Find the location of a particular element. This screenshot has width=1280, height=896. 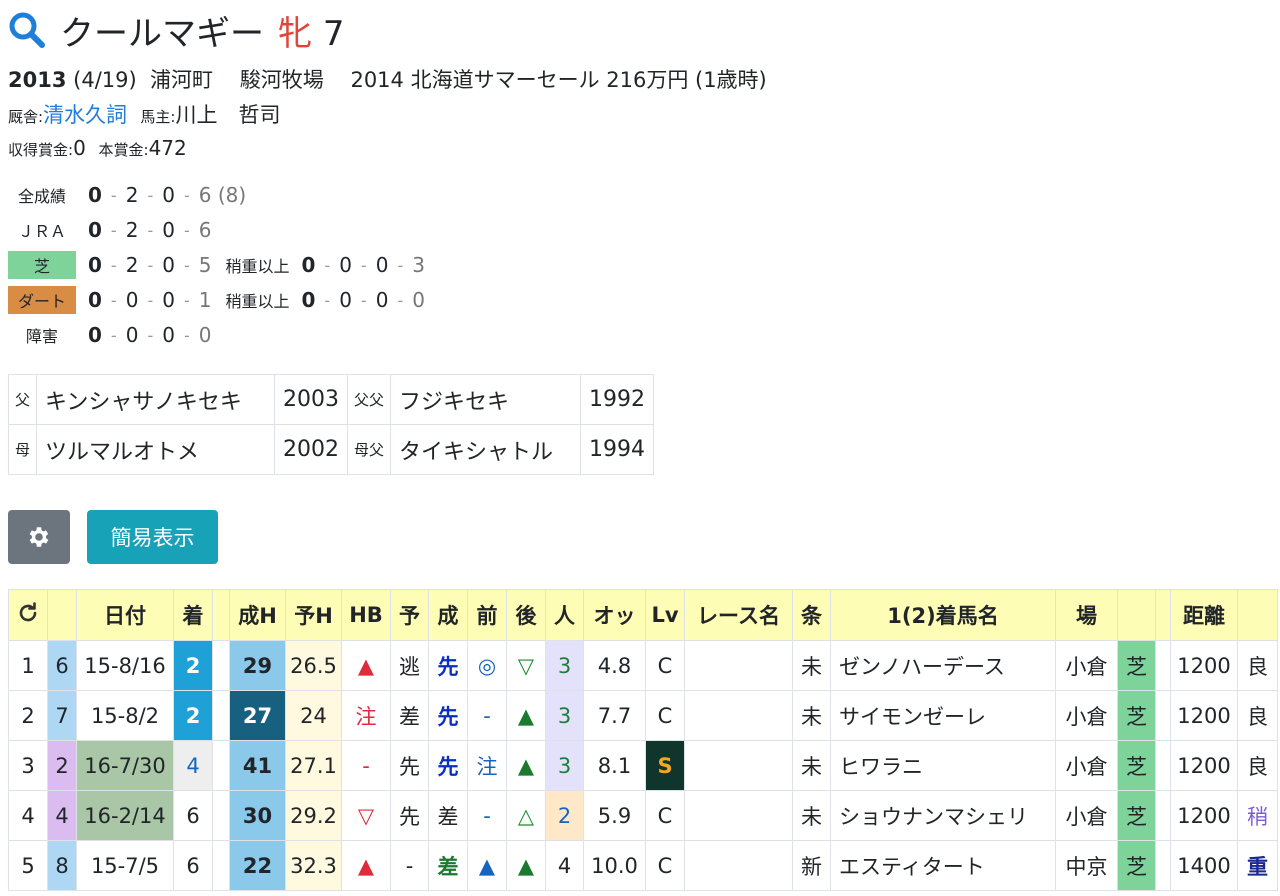

race-date: 15-8/2 is located at coordinates (125, 715).